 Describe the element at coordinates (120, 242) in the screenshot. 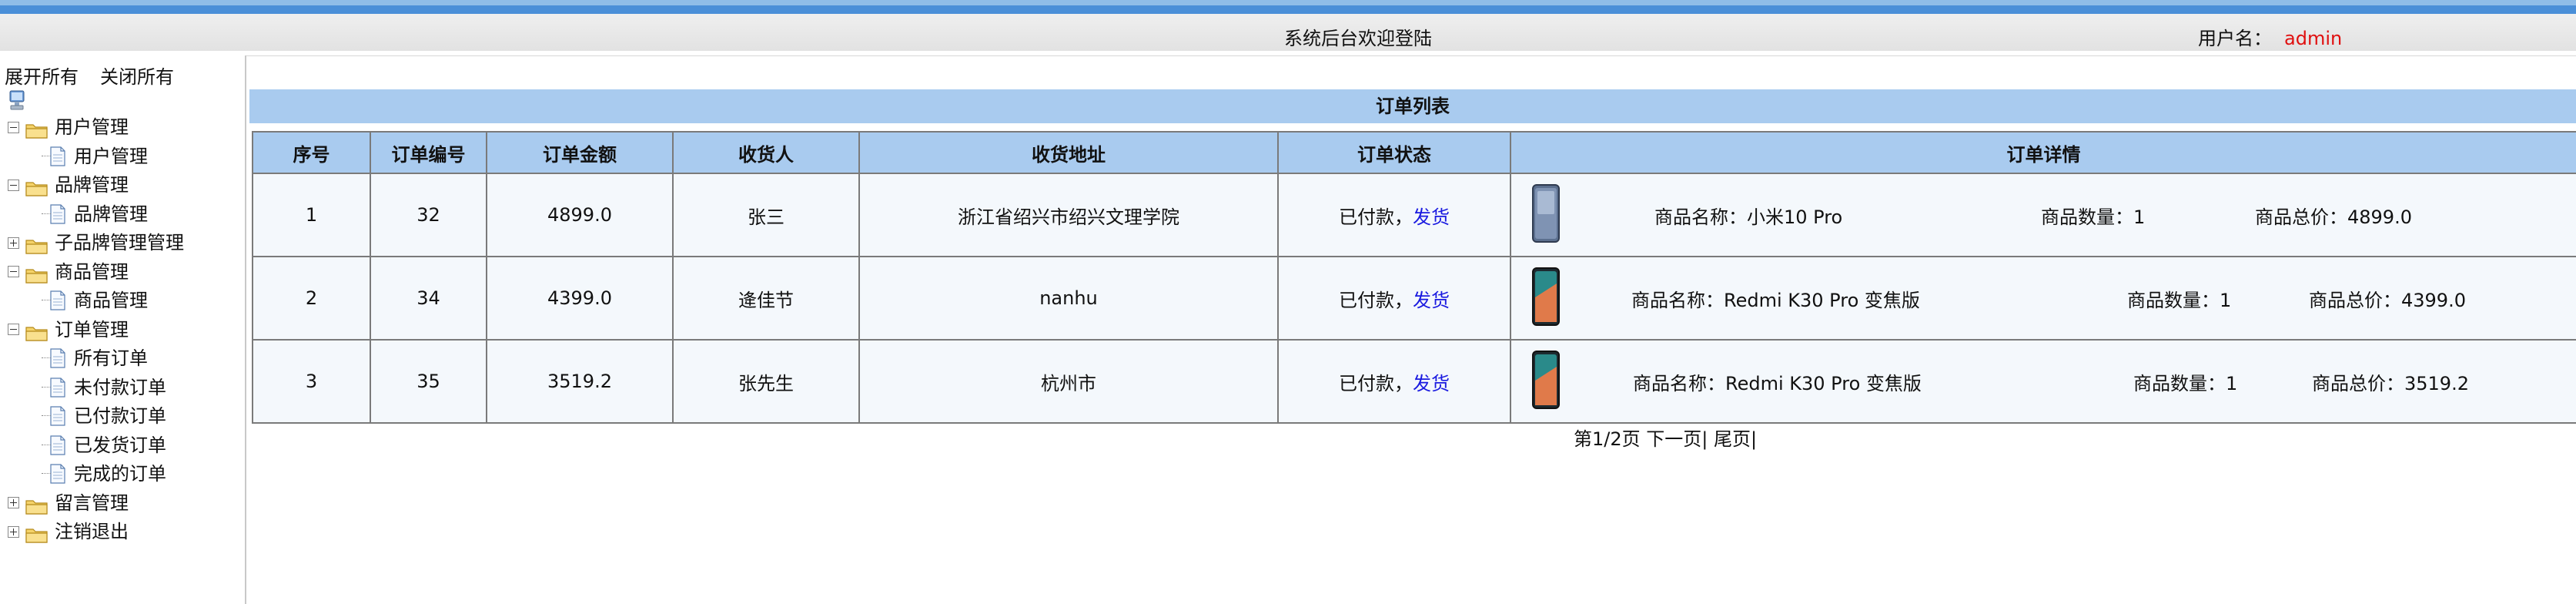

I see `sidebar-folder-label: 子品牌管理管理` at that location.